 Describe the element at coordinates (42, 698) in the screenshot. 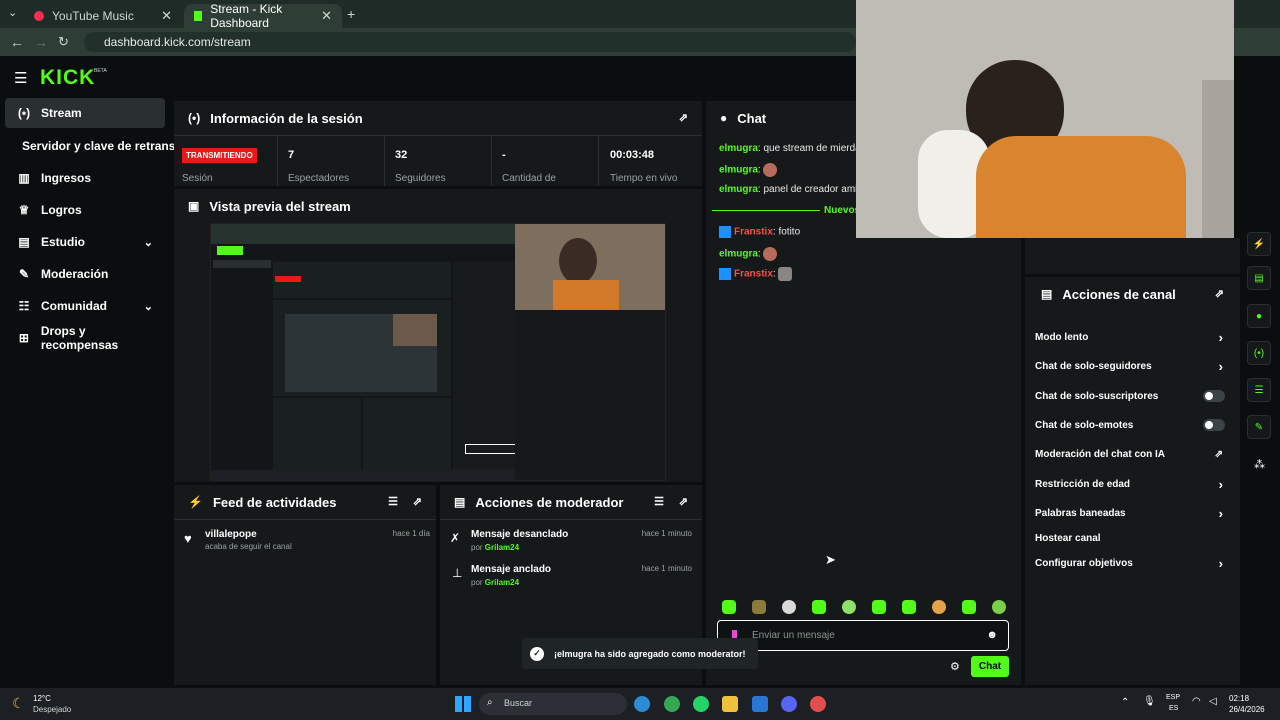

I see `weather-temp: 12°C` at that location.